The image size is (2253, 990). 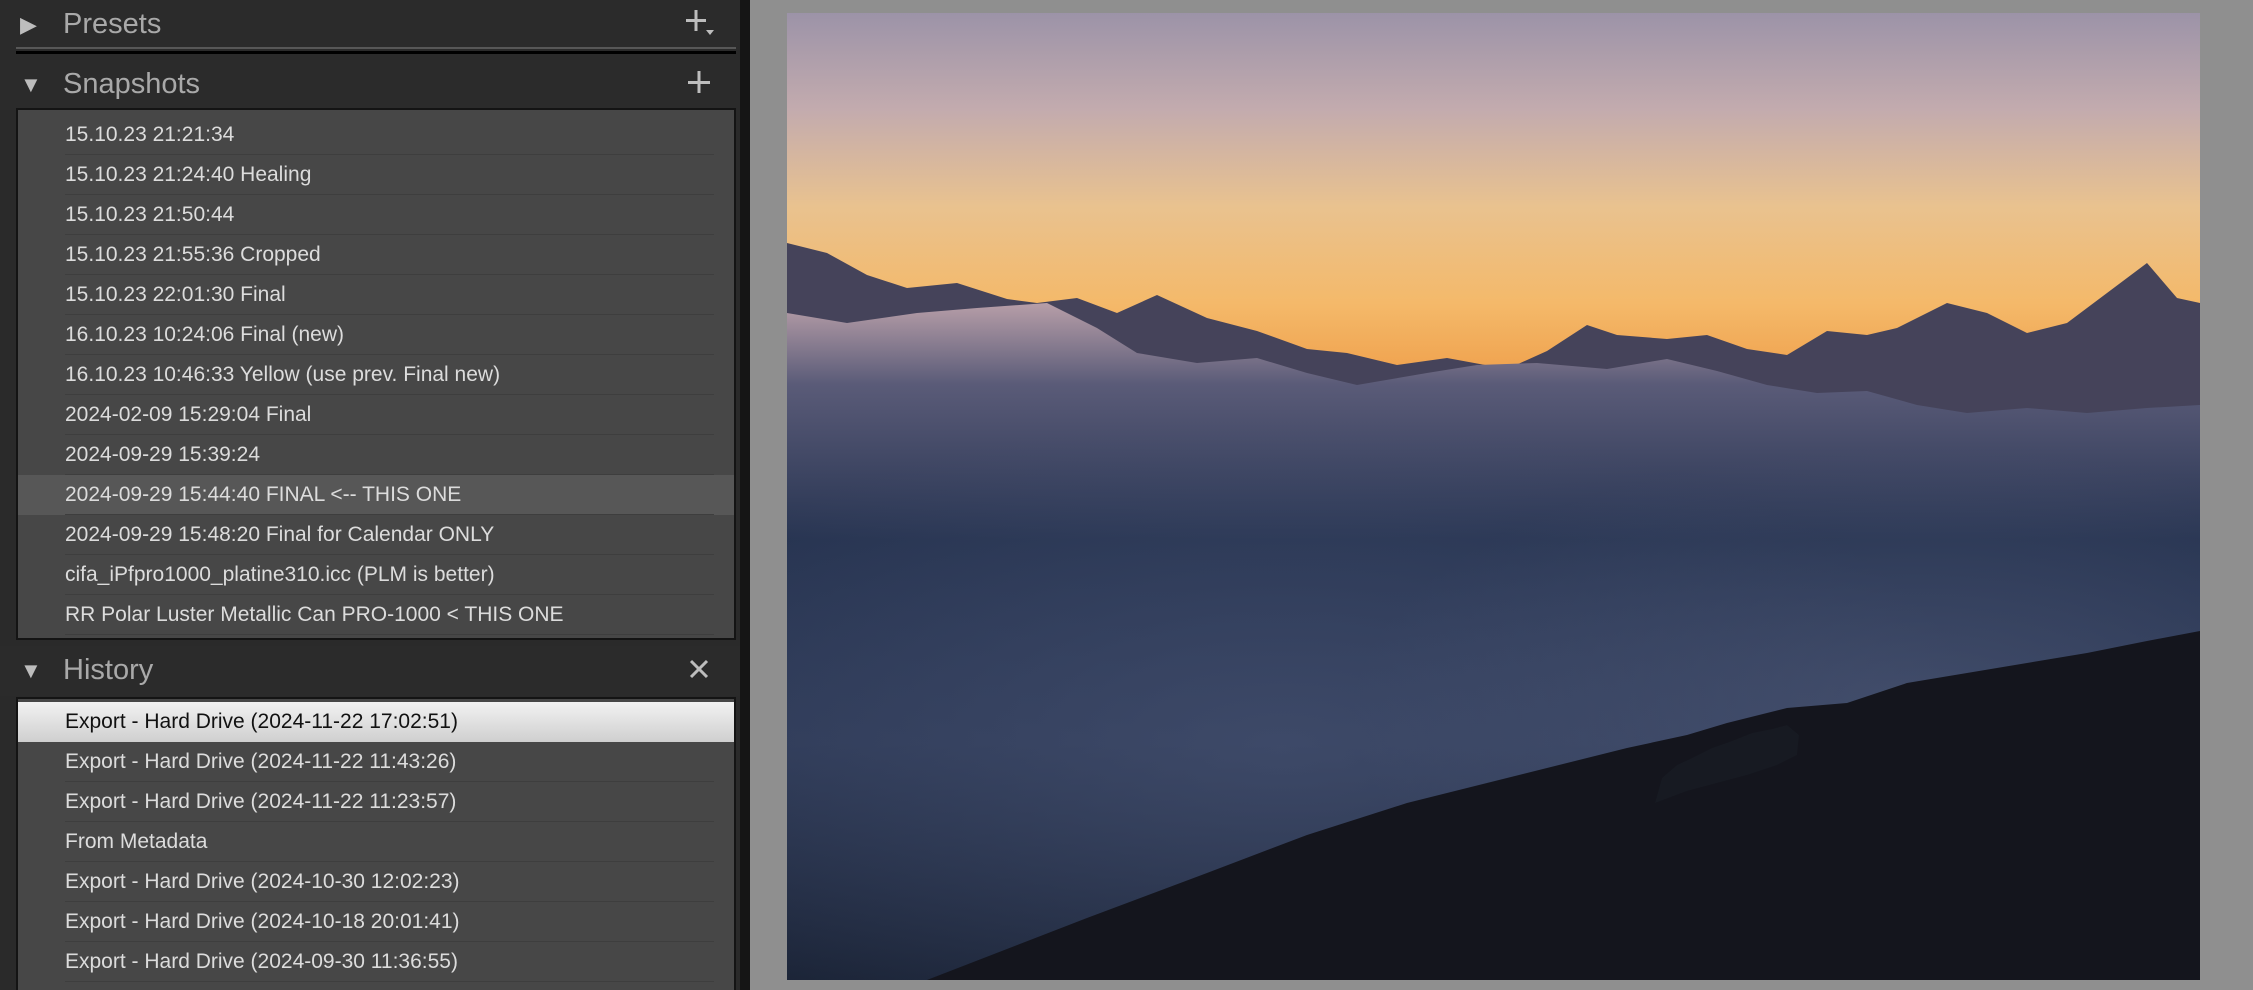 What do you see at coordinates (33, 25) in the screenshot?
I see `collapsed-triangle-icon: ▶` at bounding box center [33, 25].